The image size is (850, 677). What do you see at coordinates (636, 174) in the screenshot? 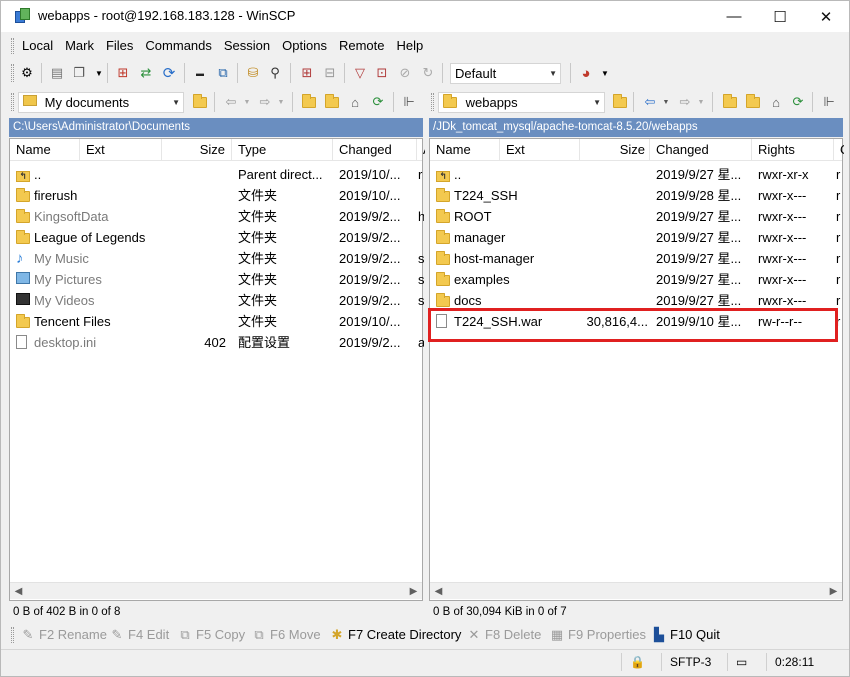
I see `table-row: ↰.. 2019/9/27 星... rwxr-xr-x r` at bounding box center [636, 174].